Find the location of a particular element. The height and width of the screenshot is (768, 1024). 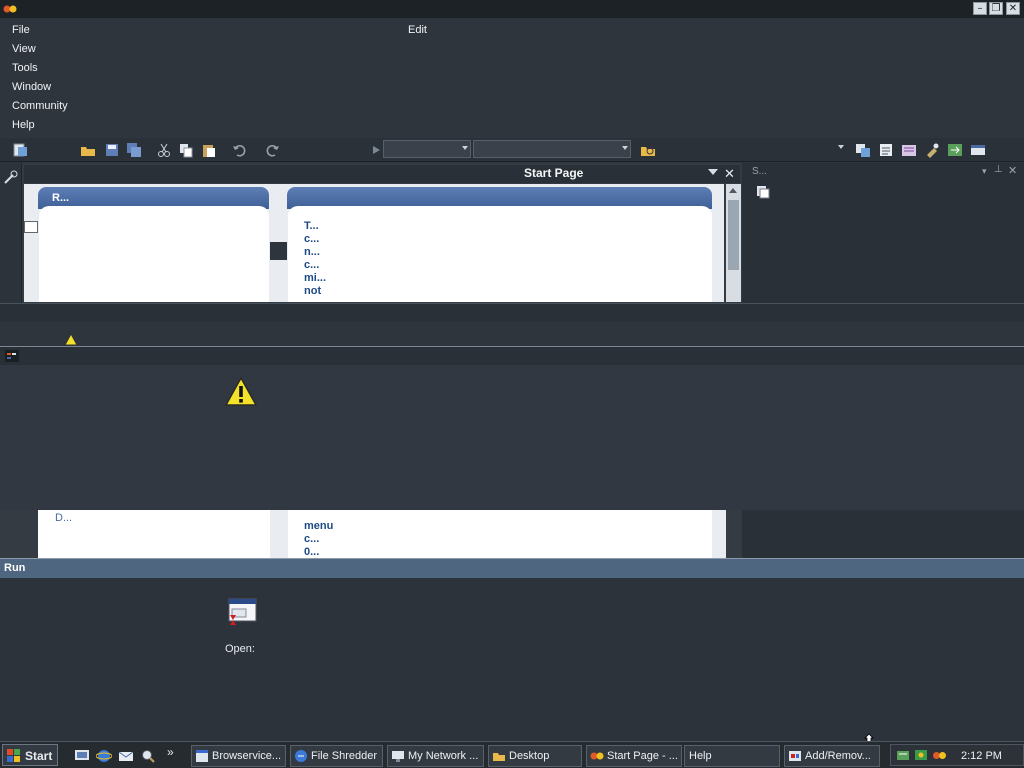

menu-window: Window is located at coordinates (31, 87).